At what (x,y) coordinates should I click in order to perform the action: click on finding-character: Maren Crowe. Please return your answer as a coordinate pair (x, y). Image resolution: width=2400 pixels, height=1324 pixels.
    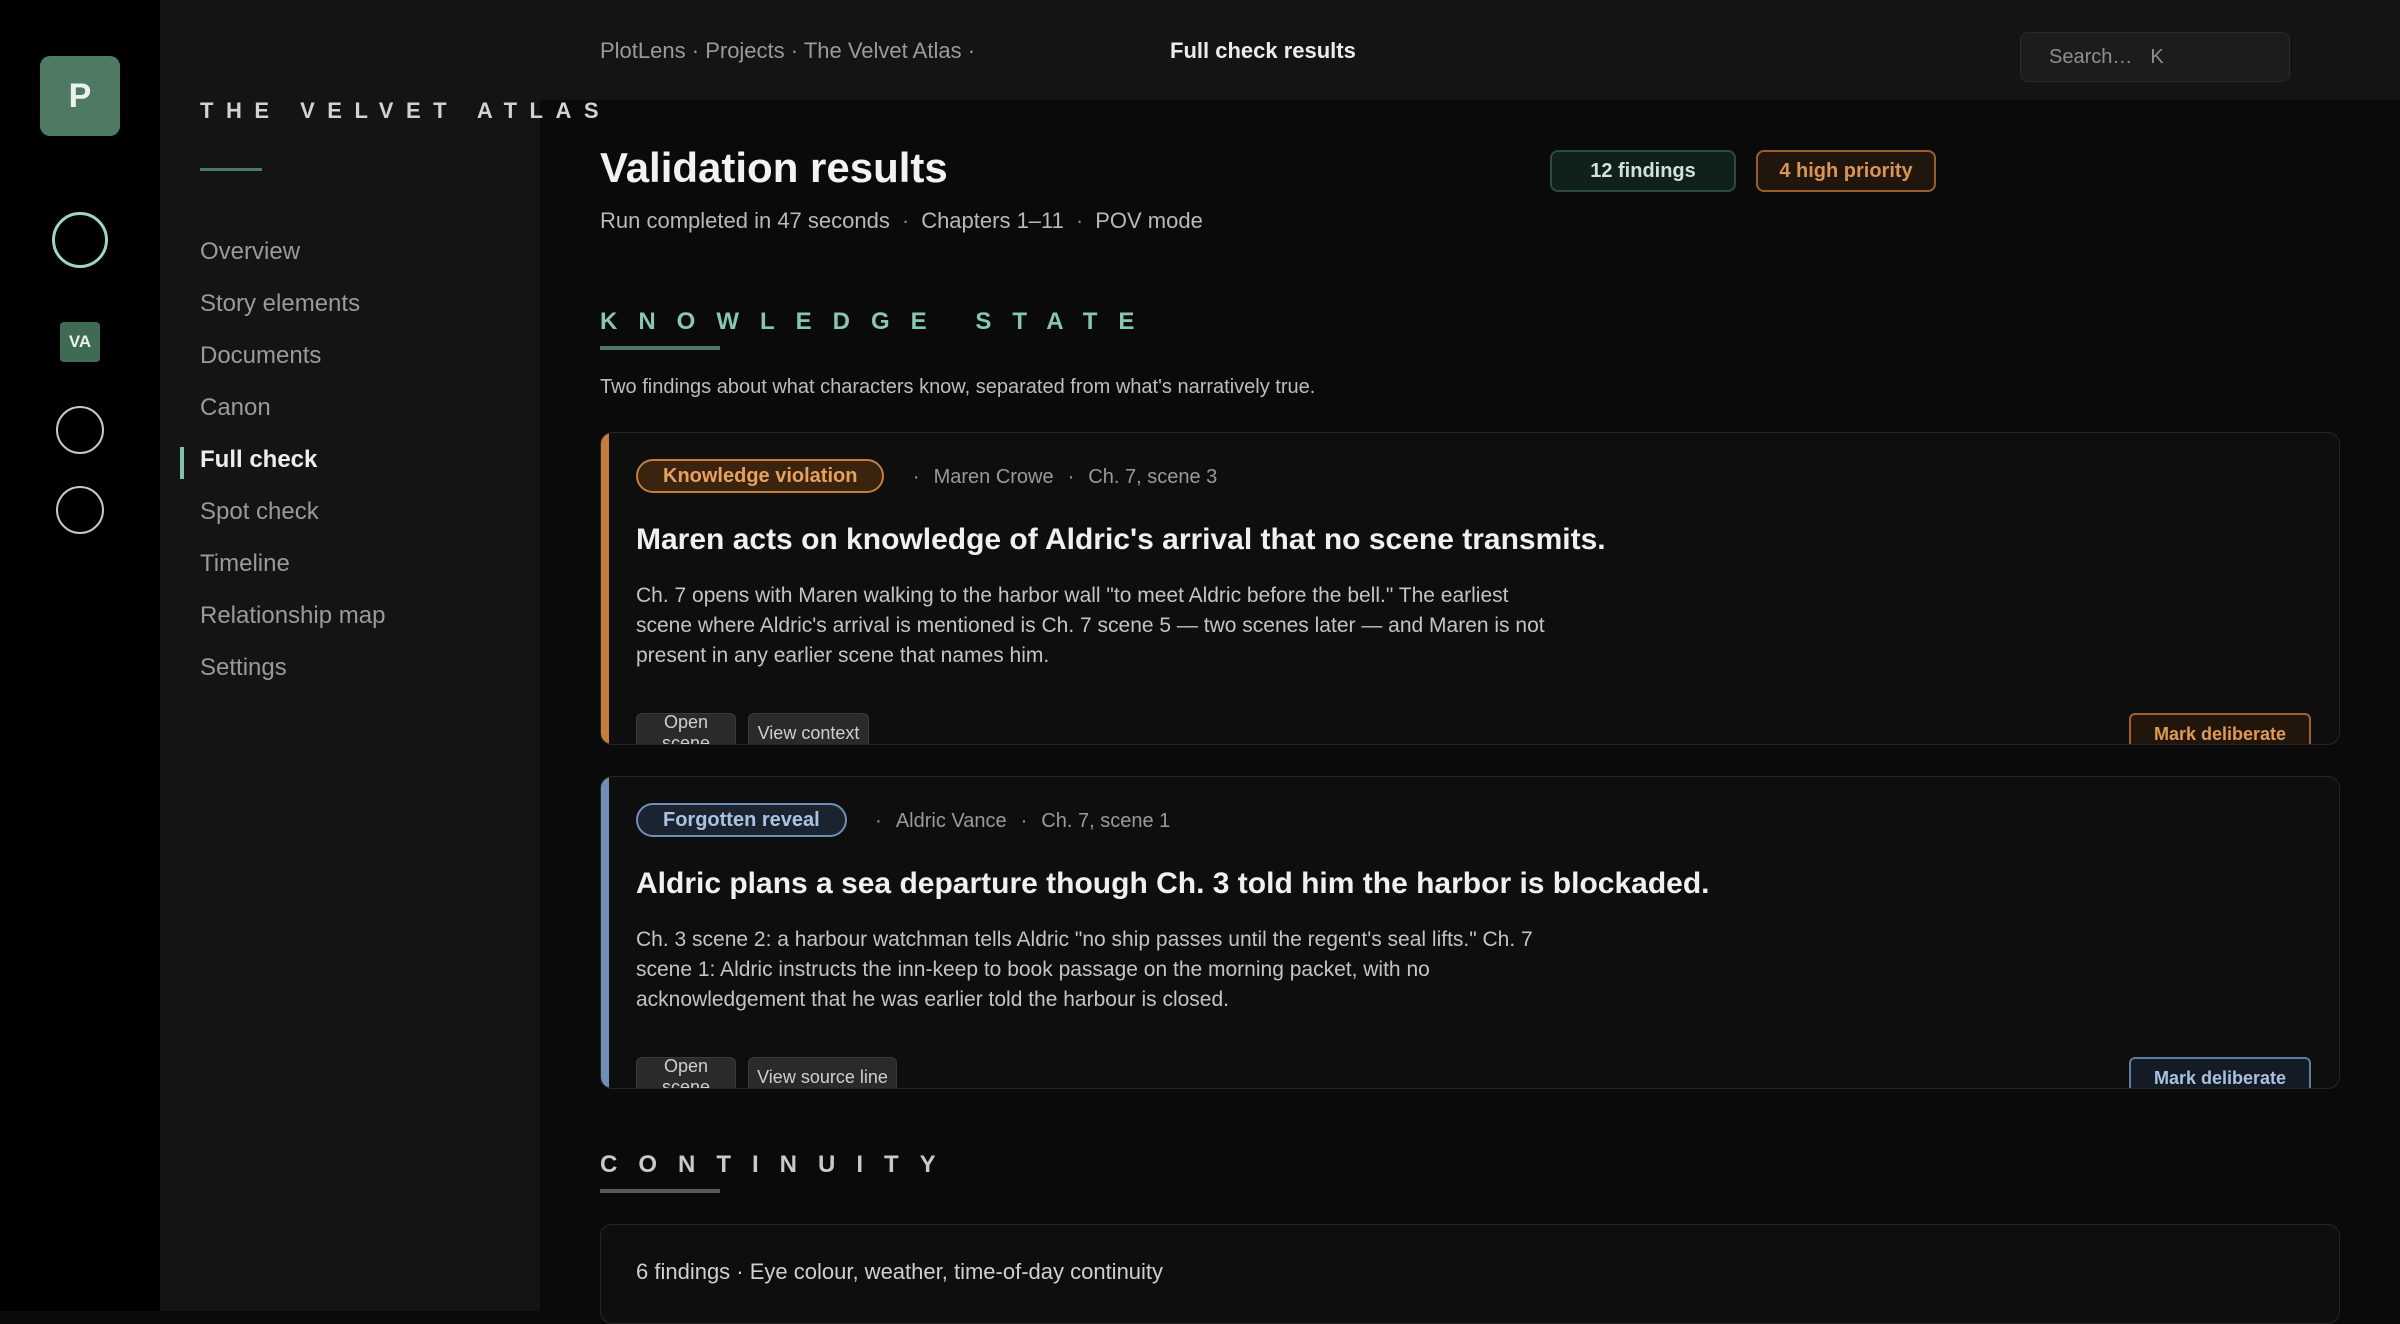
    Looking at the image, I should click on (994, 477).